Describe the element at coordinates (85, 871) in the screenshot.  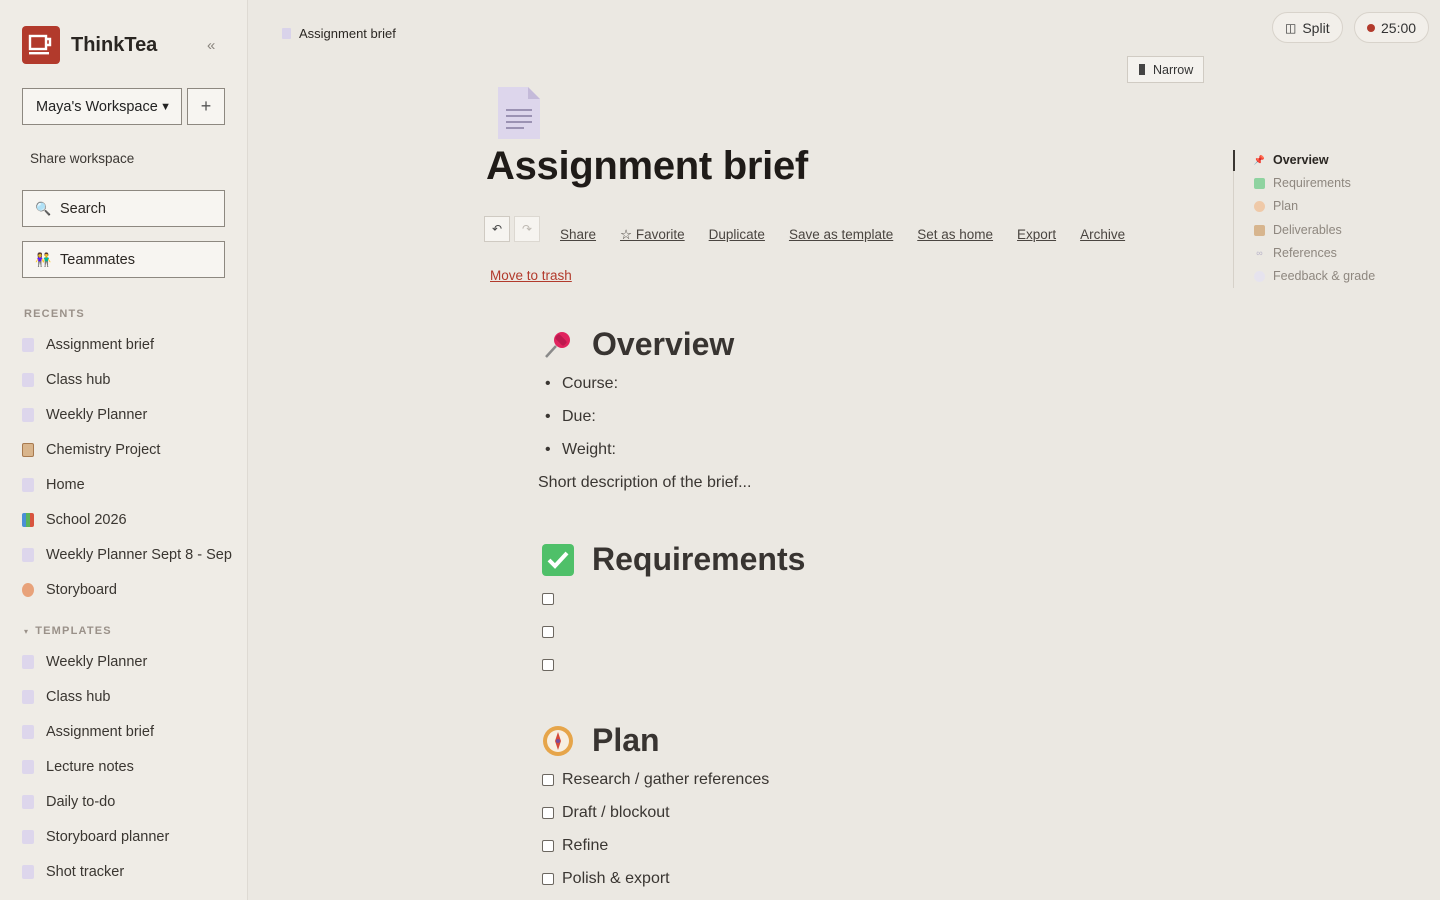
I see `sidebar-item-label: Shot tracker` at that location.